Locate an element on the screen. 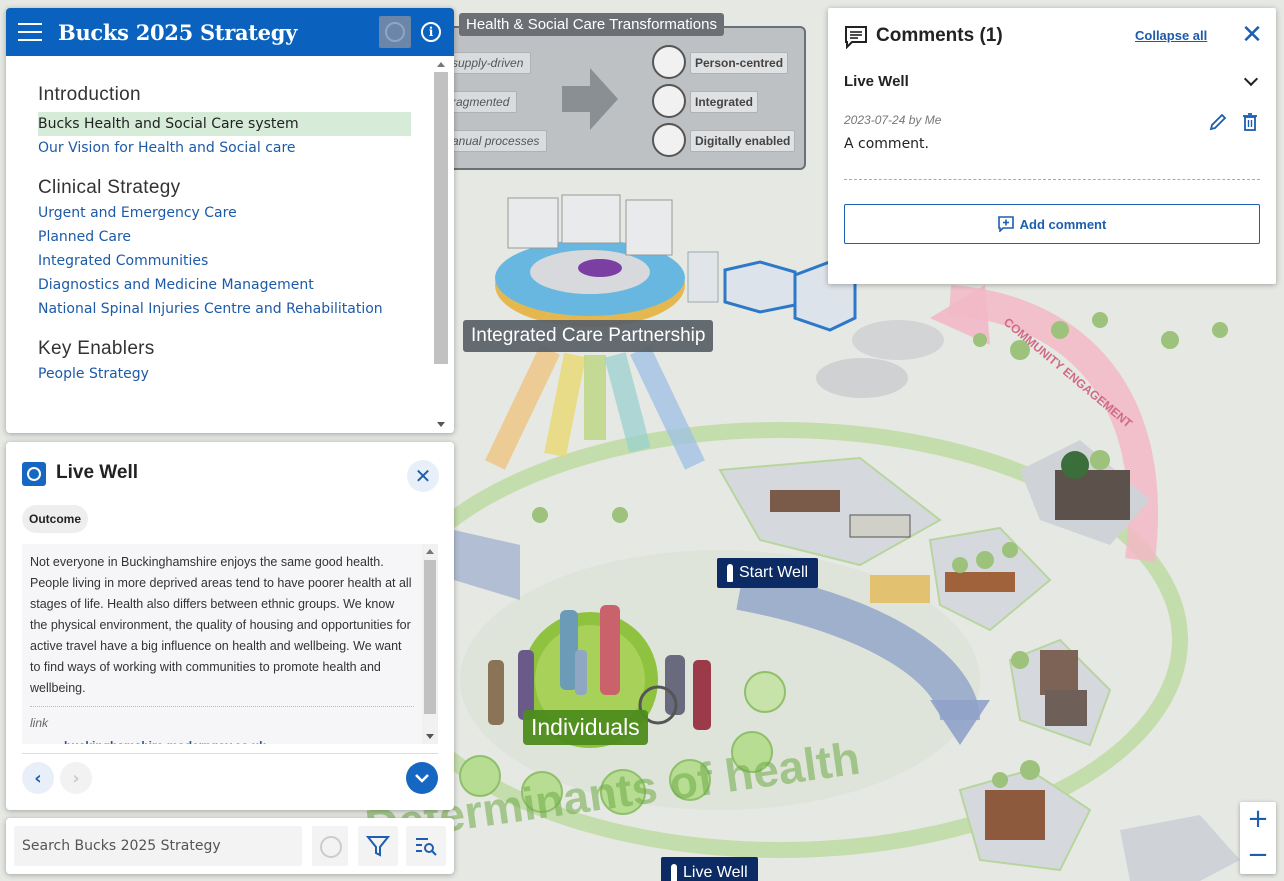  transformation-from-2: ragmented is located at coordinates (481, 102).